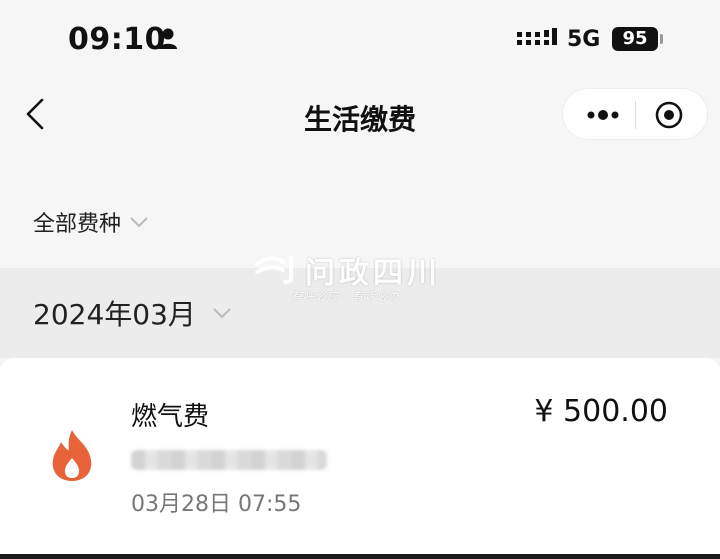 This screenshot has height=559, width=720. What do you see at coordinates (77, 224) in the screenshot?
I see `filter-label: 全部费种` at bounding box center [77, 224].